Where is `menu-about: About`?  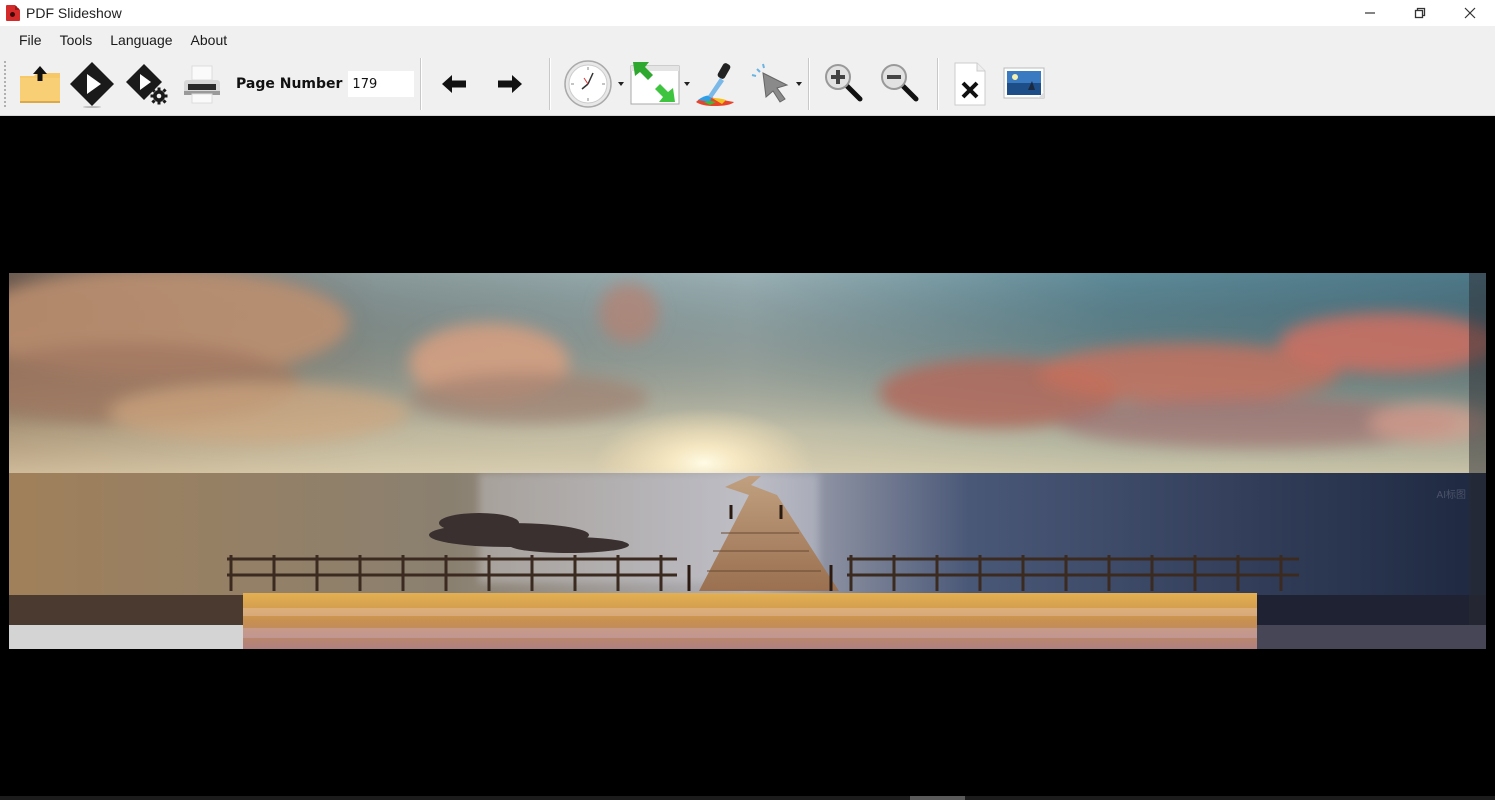 menu-about: About is located at coordinates (209, 40).